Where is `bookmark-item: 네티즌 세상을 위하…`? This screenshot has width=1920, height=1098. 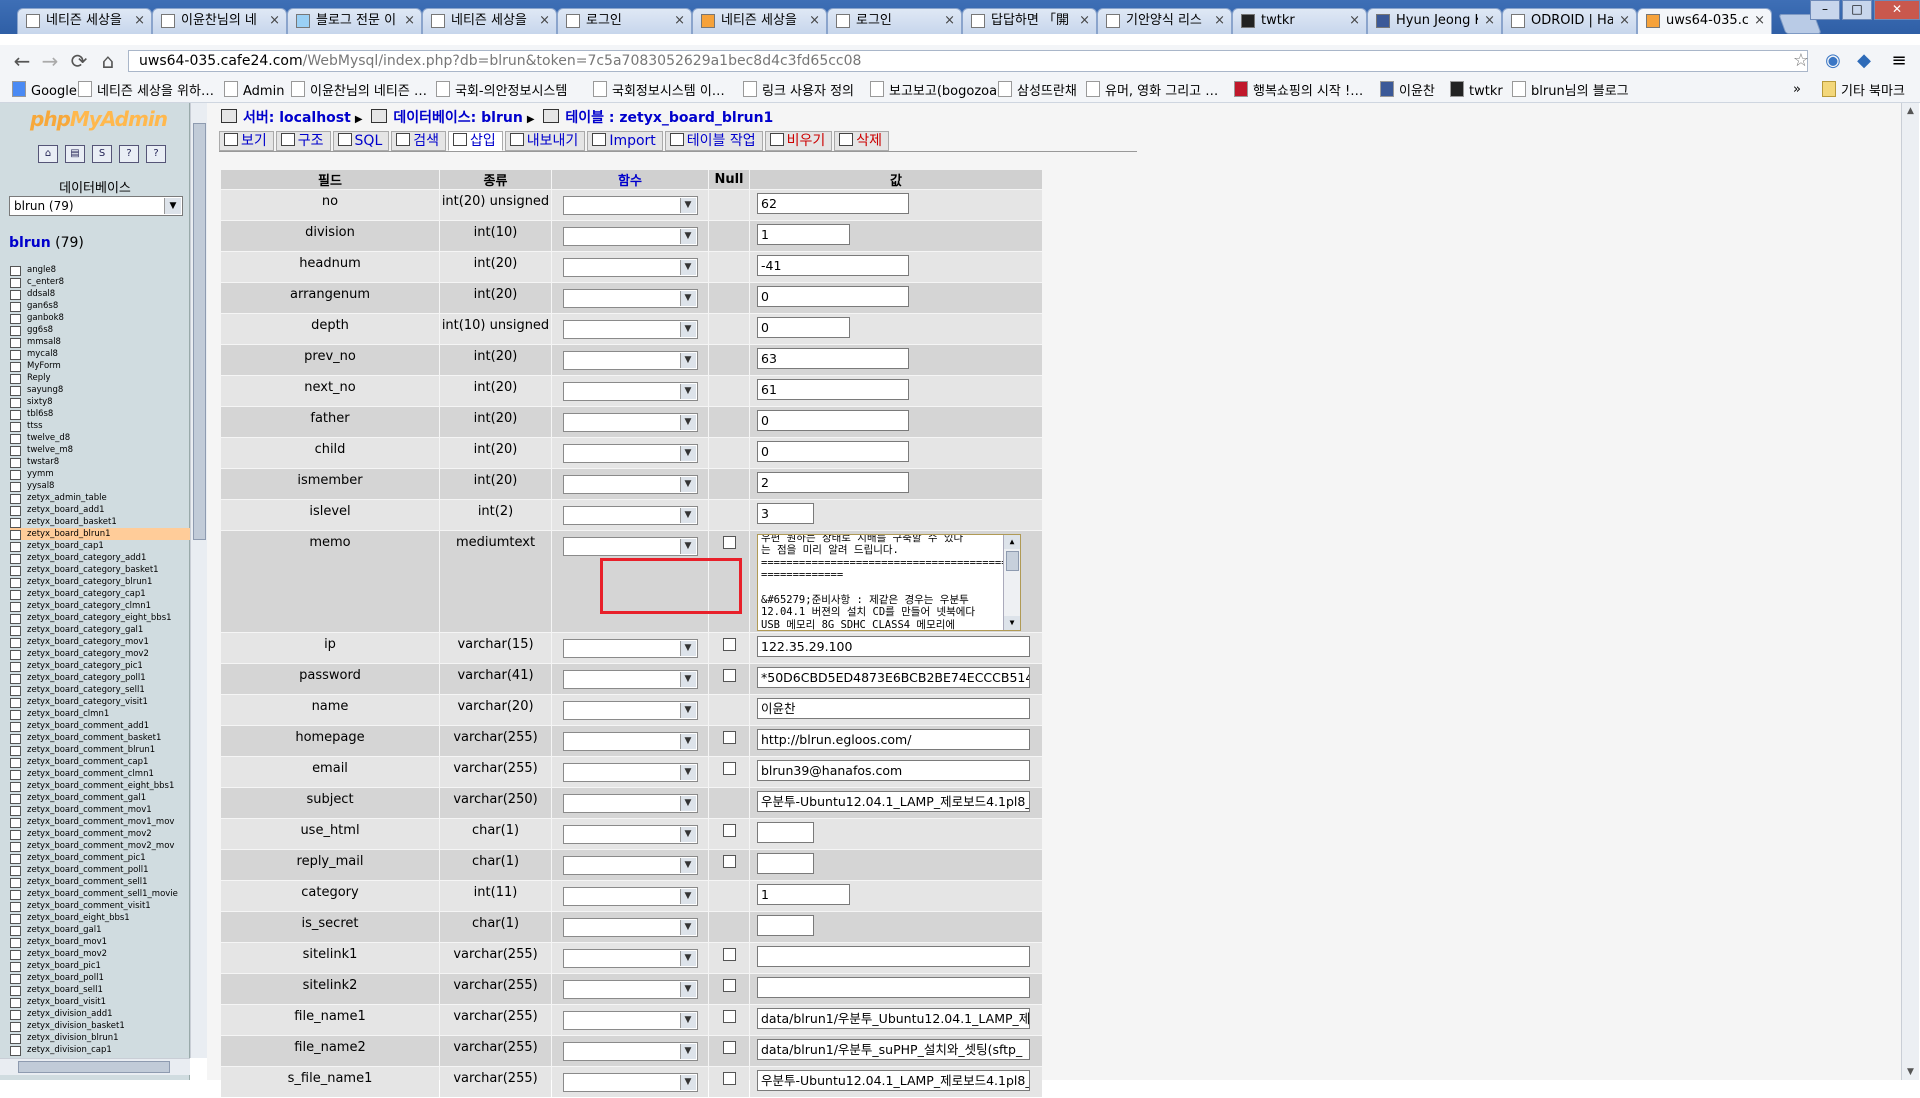 bookmark-item: 네티즌 세상을 위하… is located at coordinates (146, 91).